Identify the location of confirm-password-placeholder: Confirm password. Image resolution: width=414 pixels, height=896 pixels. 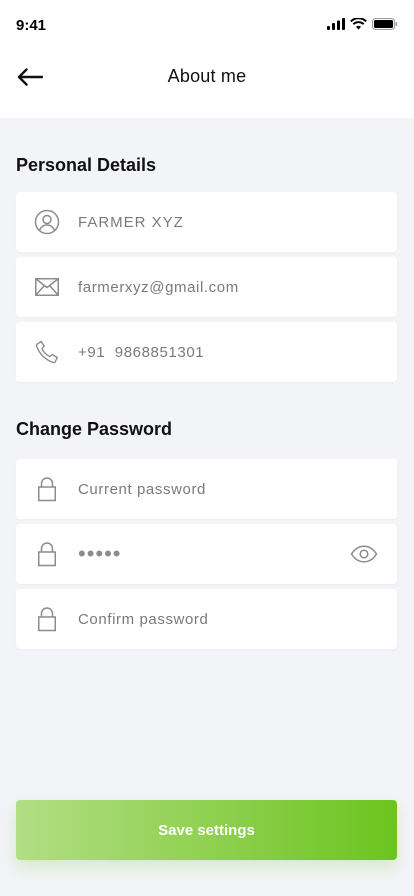
(143, 619).